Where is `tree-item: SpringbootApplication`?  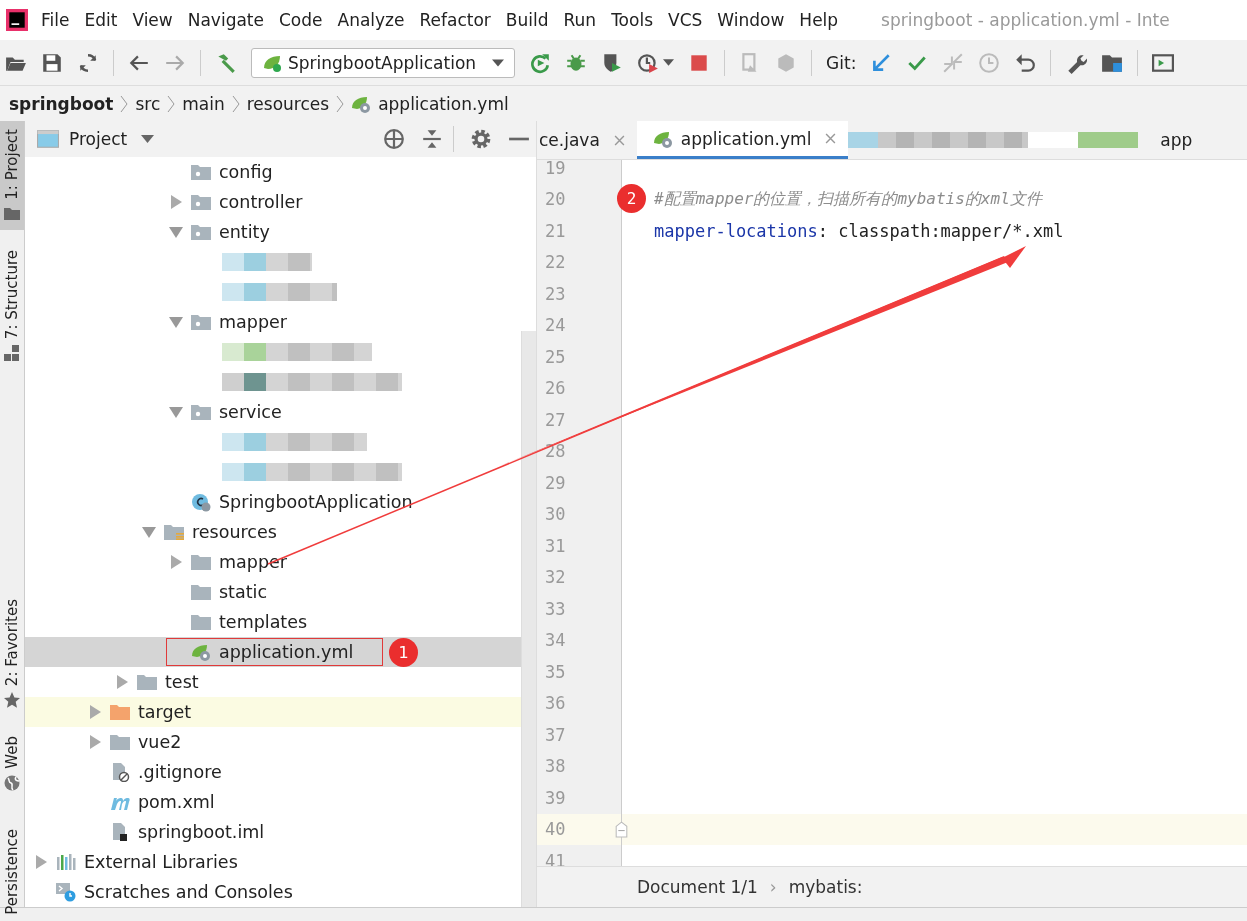 tree-item: SpringbootApplication is located at coordinates (273, 502).